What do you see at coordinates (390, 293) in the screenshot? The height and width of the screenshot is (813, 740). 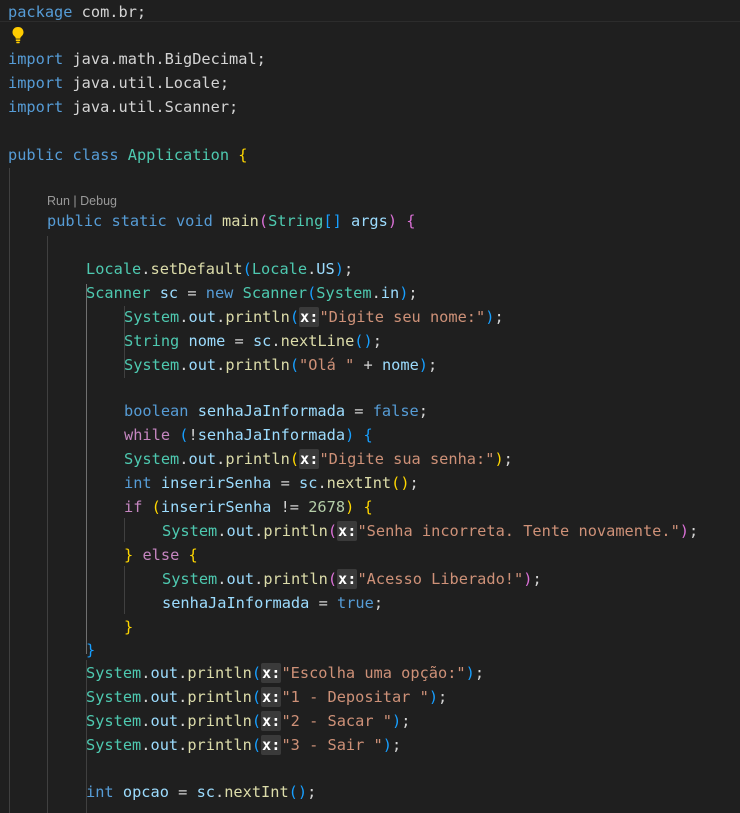 I see `field-ref: in` at bounding box center [390, 293].